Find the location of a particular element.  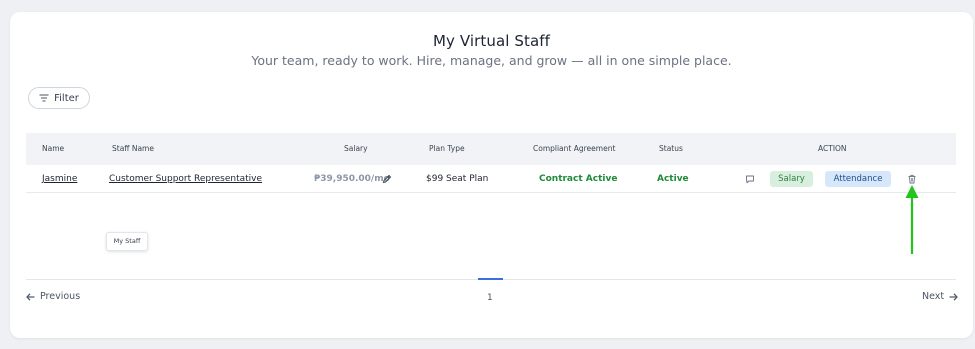

next-button: Next is located at coordinates (940, 296).